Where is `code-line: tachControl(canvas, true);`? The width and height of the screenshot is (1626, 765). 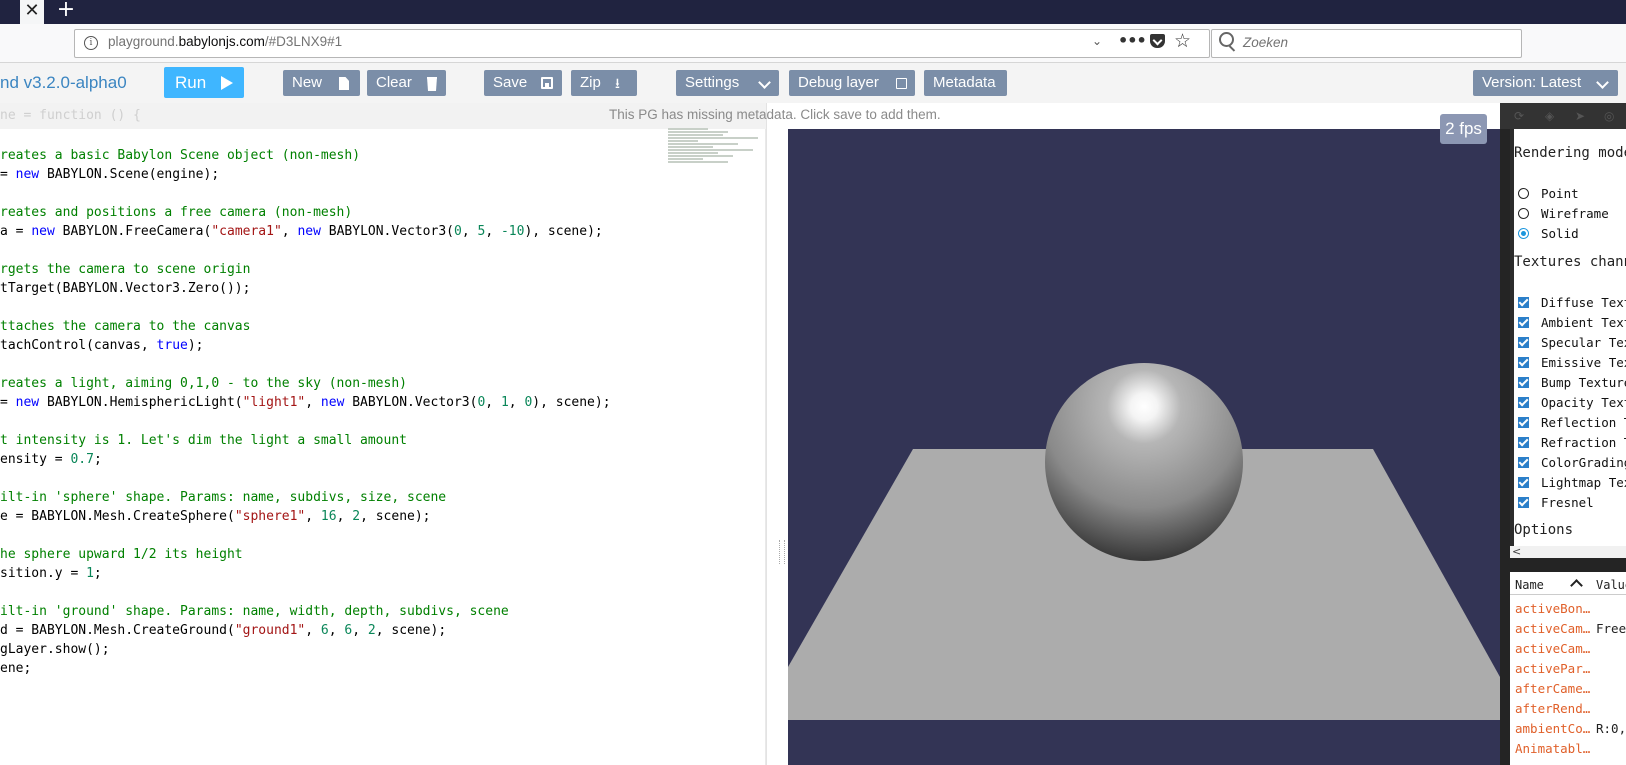 code-line: tachControl(canvas, true); is located at coordinates (305, 345).